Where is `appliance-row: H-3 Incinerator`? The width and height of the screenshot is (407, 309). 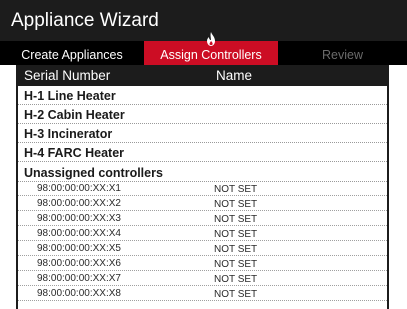 appliance-row: H-3 Incinerator is located at coordinates (202, 133).